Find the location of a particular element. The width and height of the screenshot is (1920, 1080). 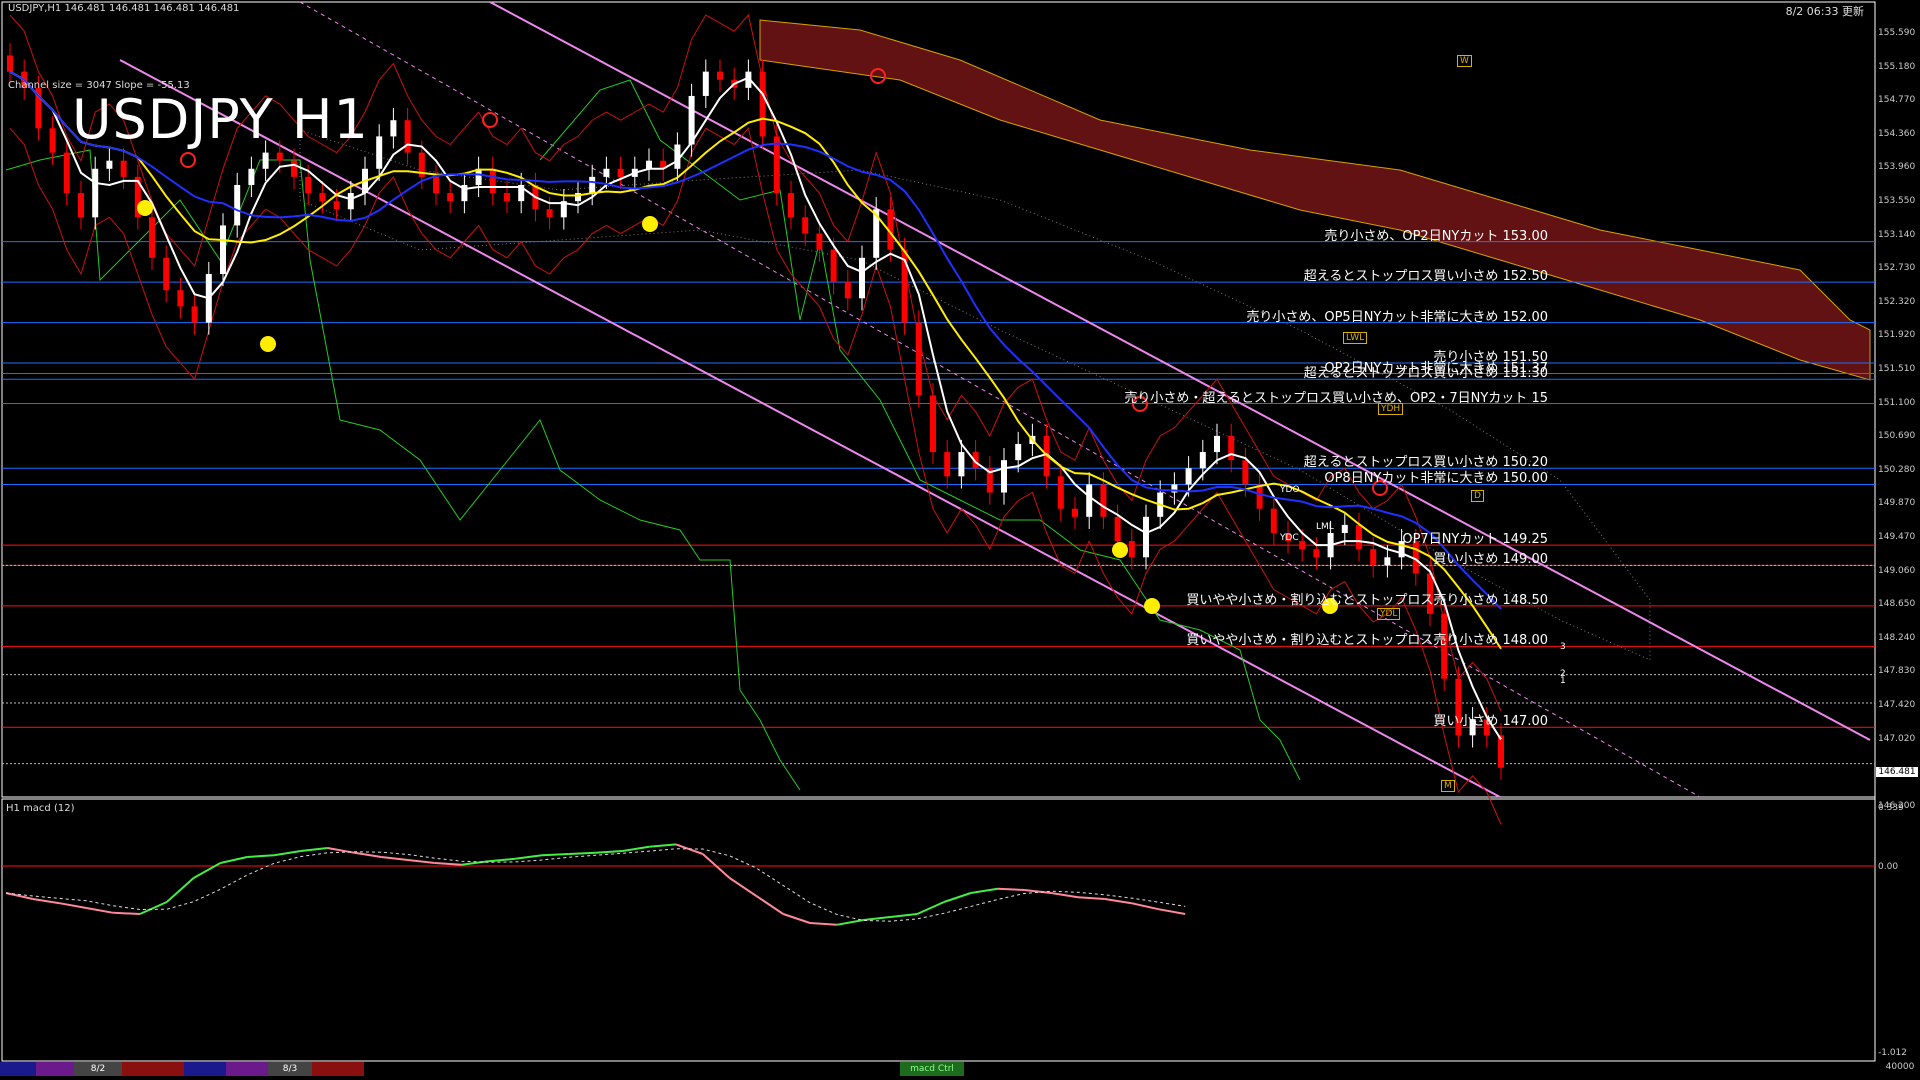

macd-ctrl-tab: macd Ctrl is located at coordinates (932, 1069).